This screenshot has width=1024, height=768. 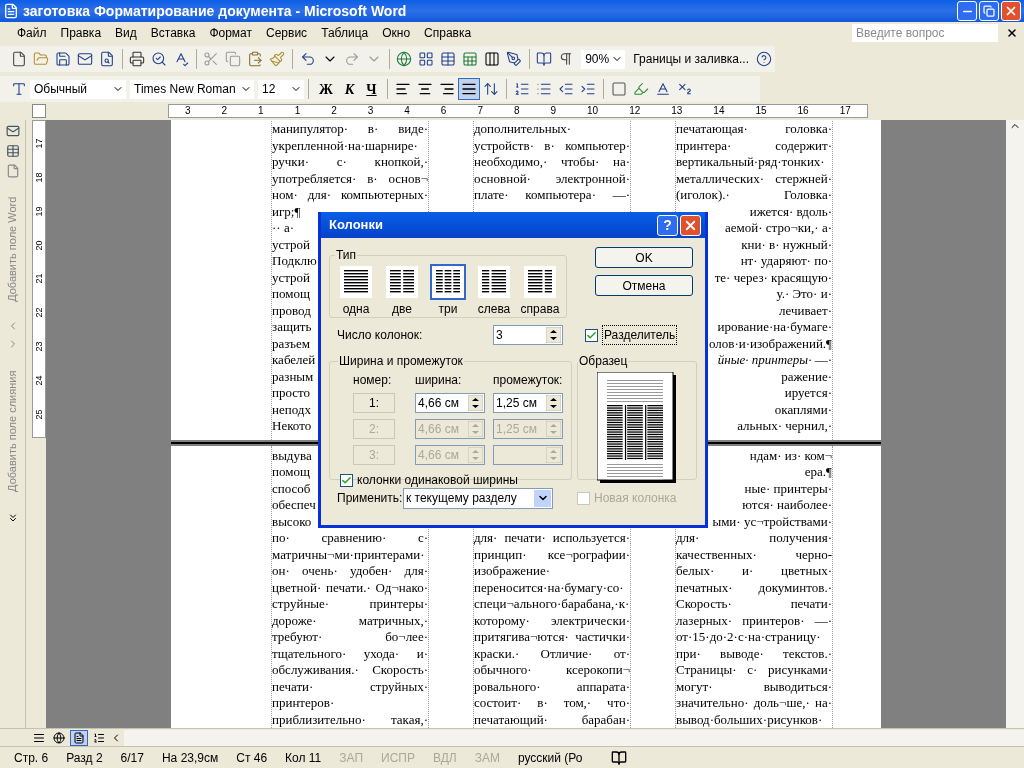 I want to click on minimize-button, so click(x=967, y=11).